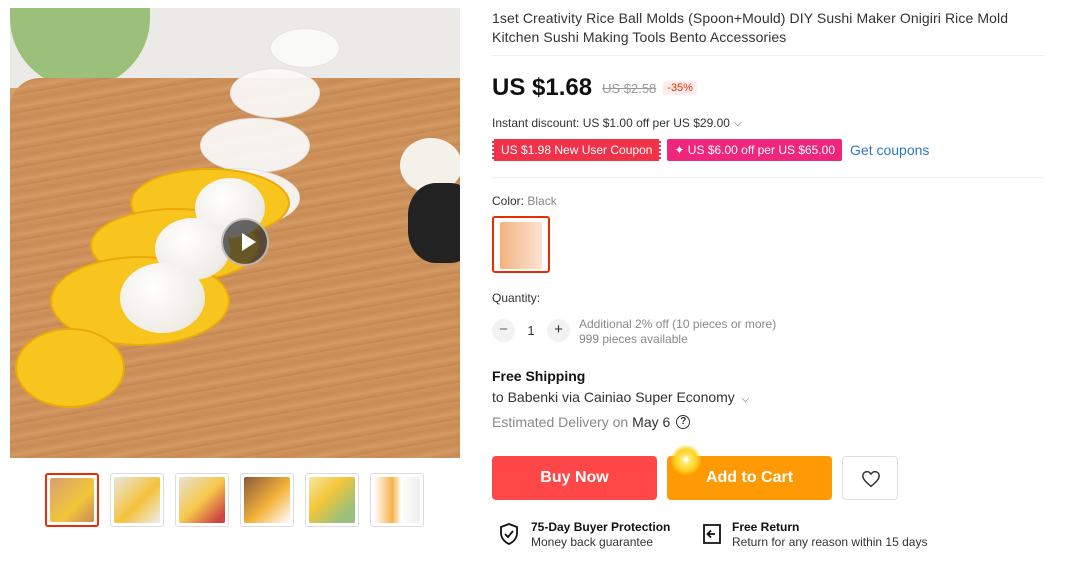 This screenshot has height=561, width=1072. What do you see at coordinates (651, 422) in the screenshot?
I see `delivery-date: May 6` at bounding box center [651, 422].